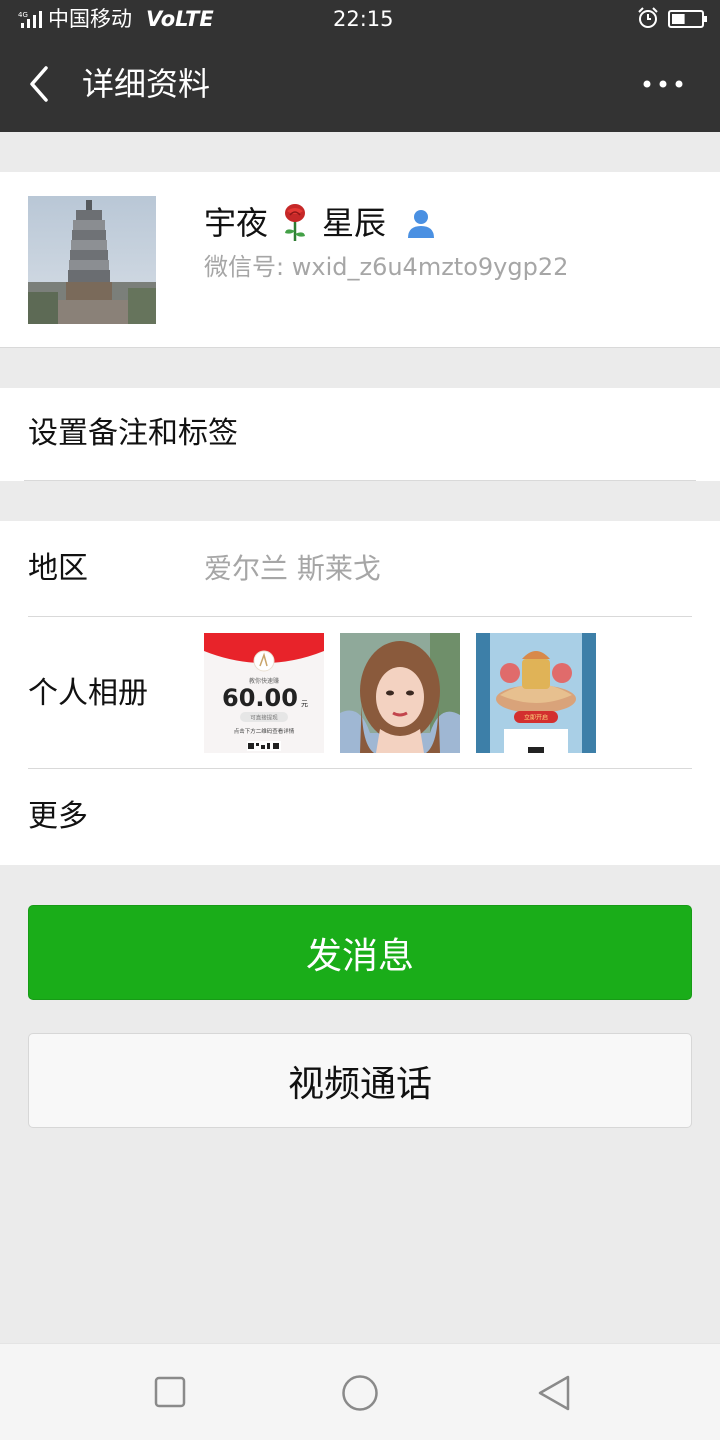 Image resolution: width=720 pixels, height=1440 pixels. I want to click on system-nav-bar, so click(360, 1391).